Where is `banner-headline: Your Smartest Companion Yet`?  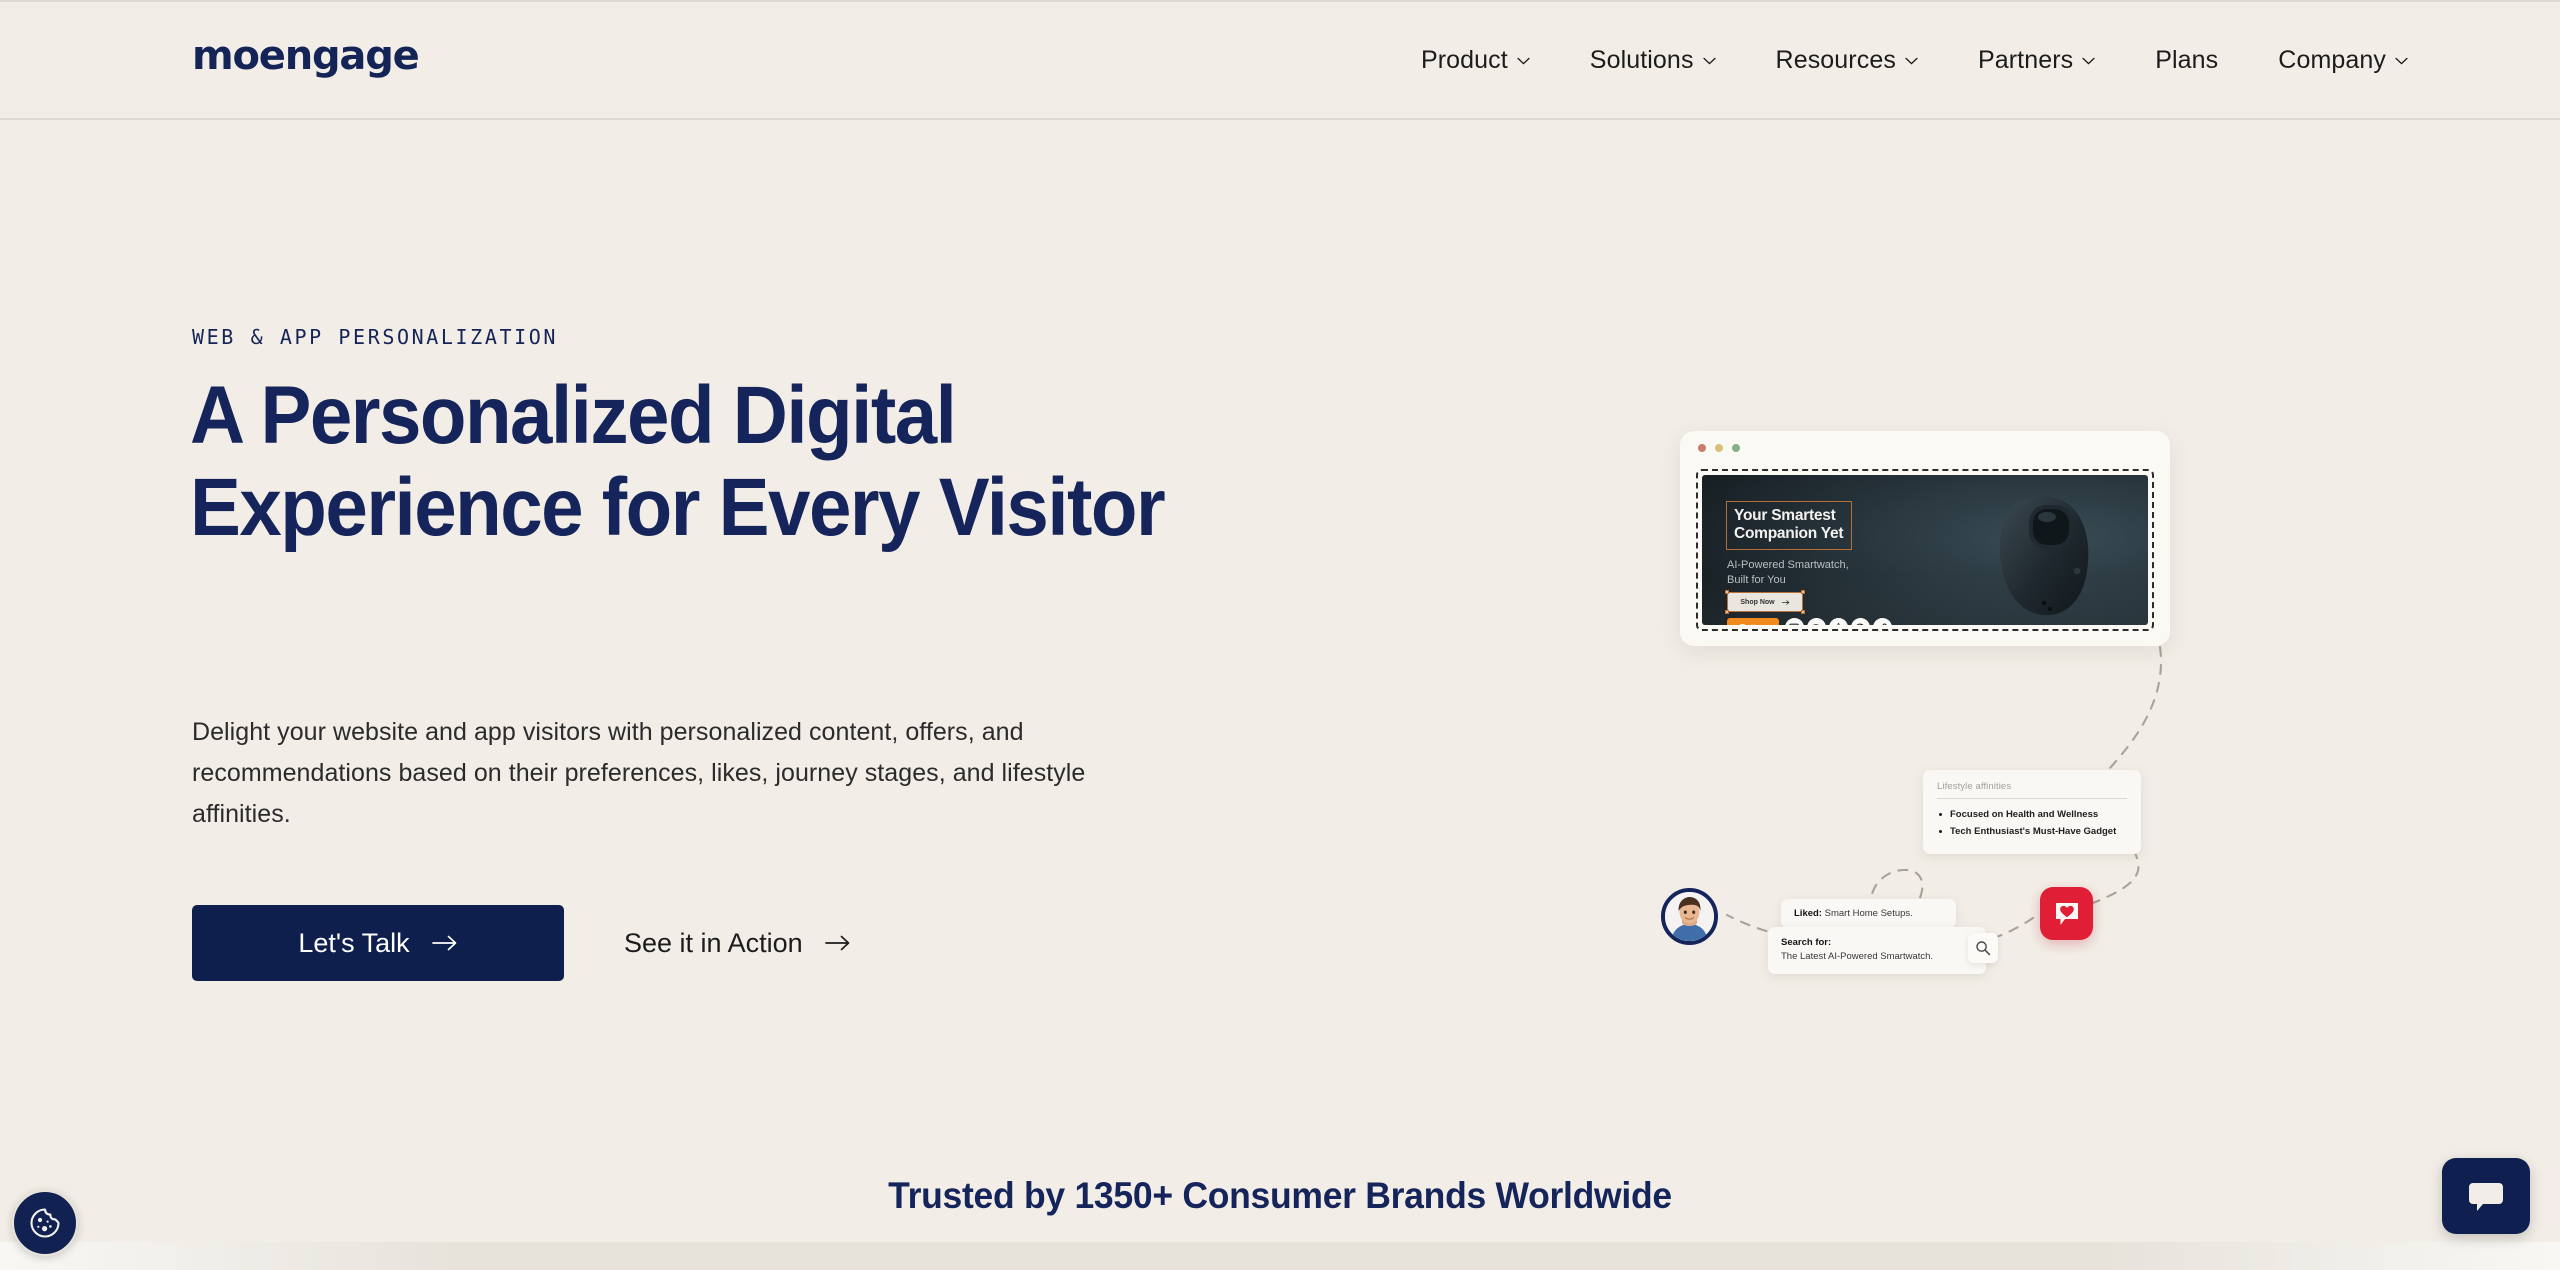
banner-headline: Your Smartest Companion Yet is located at coordinates (1789, 526).